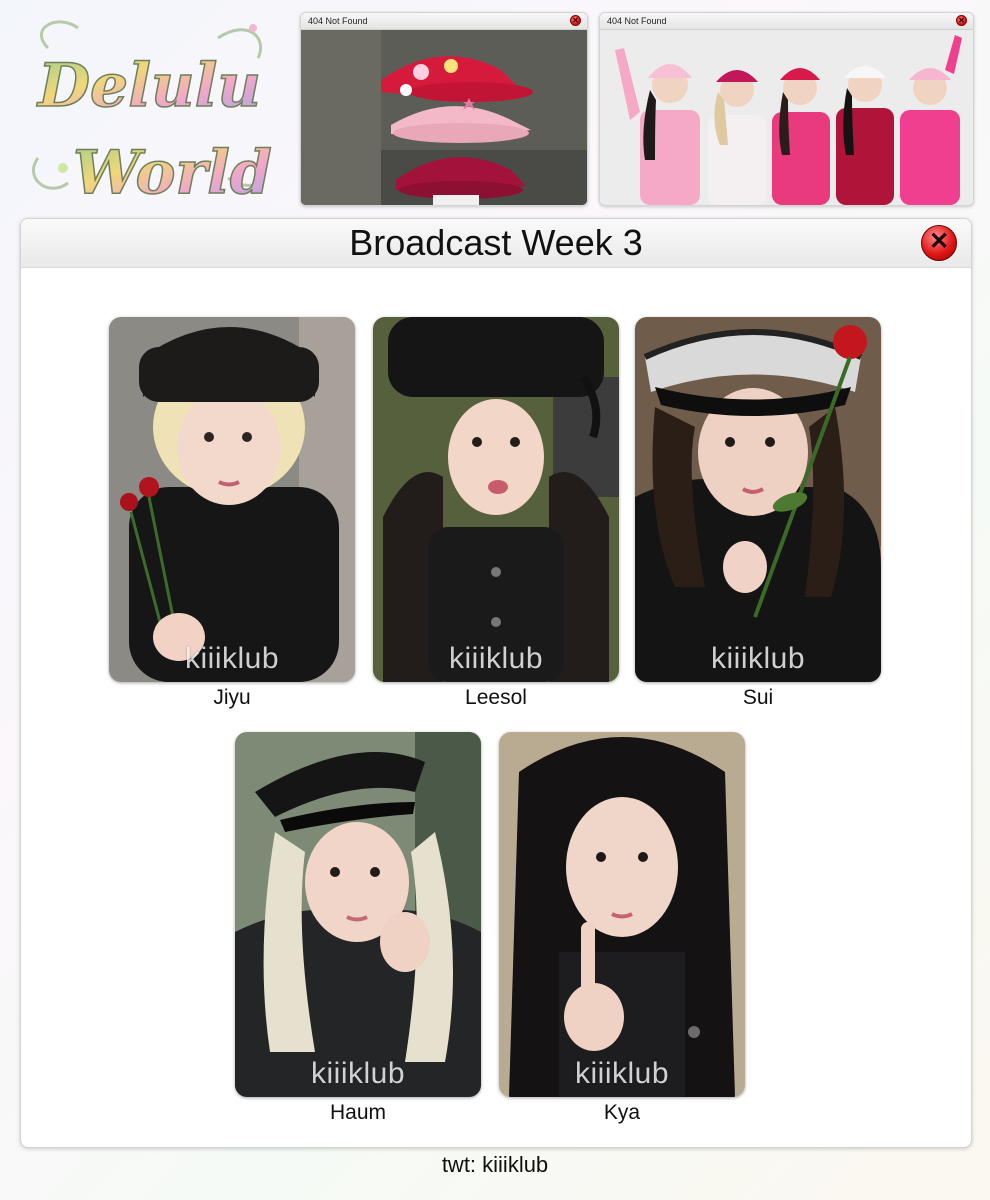 This screenshot has height=1200, width=990. What do you see at coordinates (232, 499) in the screenshot?
I see `photocard-jiyu: kiiiklub` at bounding box center [232, 499].